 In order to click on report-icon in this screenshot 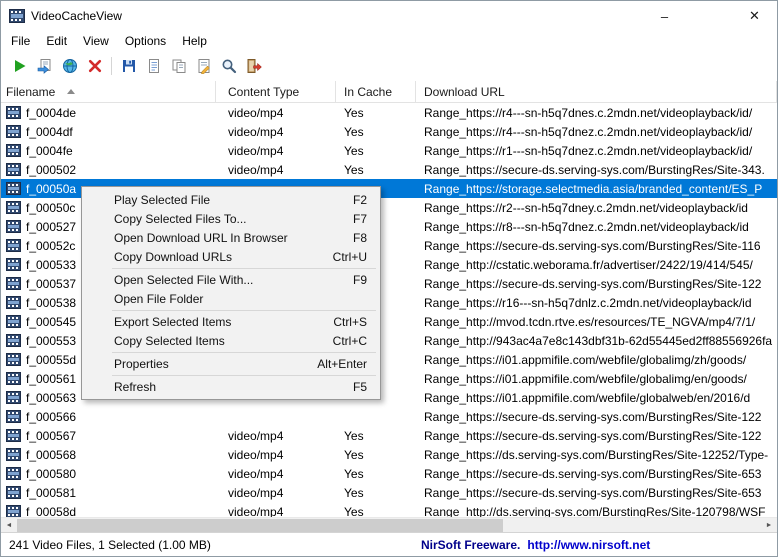, I will do `click(204, 66)`.